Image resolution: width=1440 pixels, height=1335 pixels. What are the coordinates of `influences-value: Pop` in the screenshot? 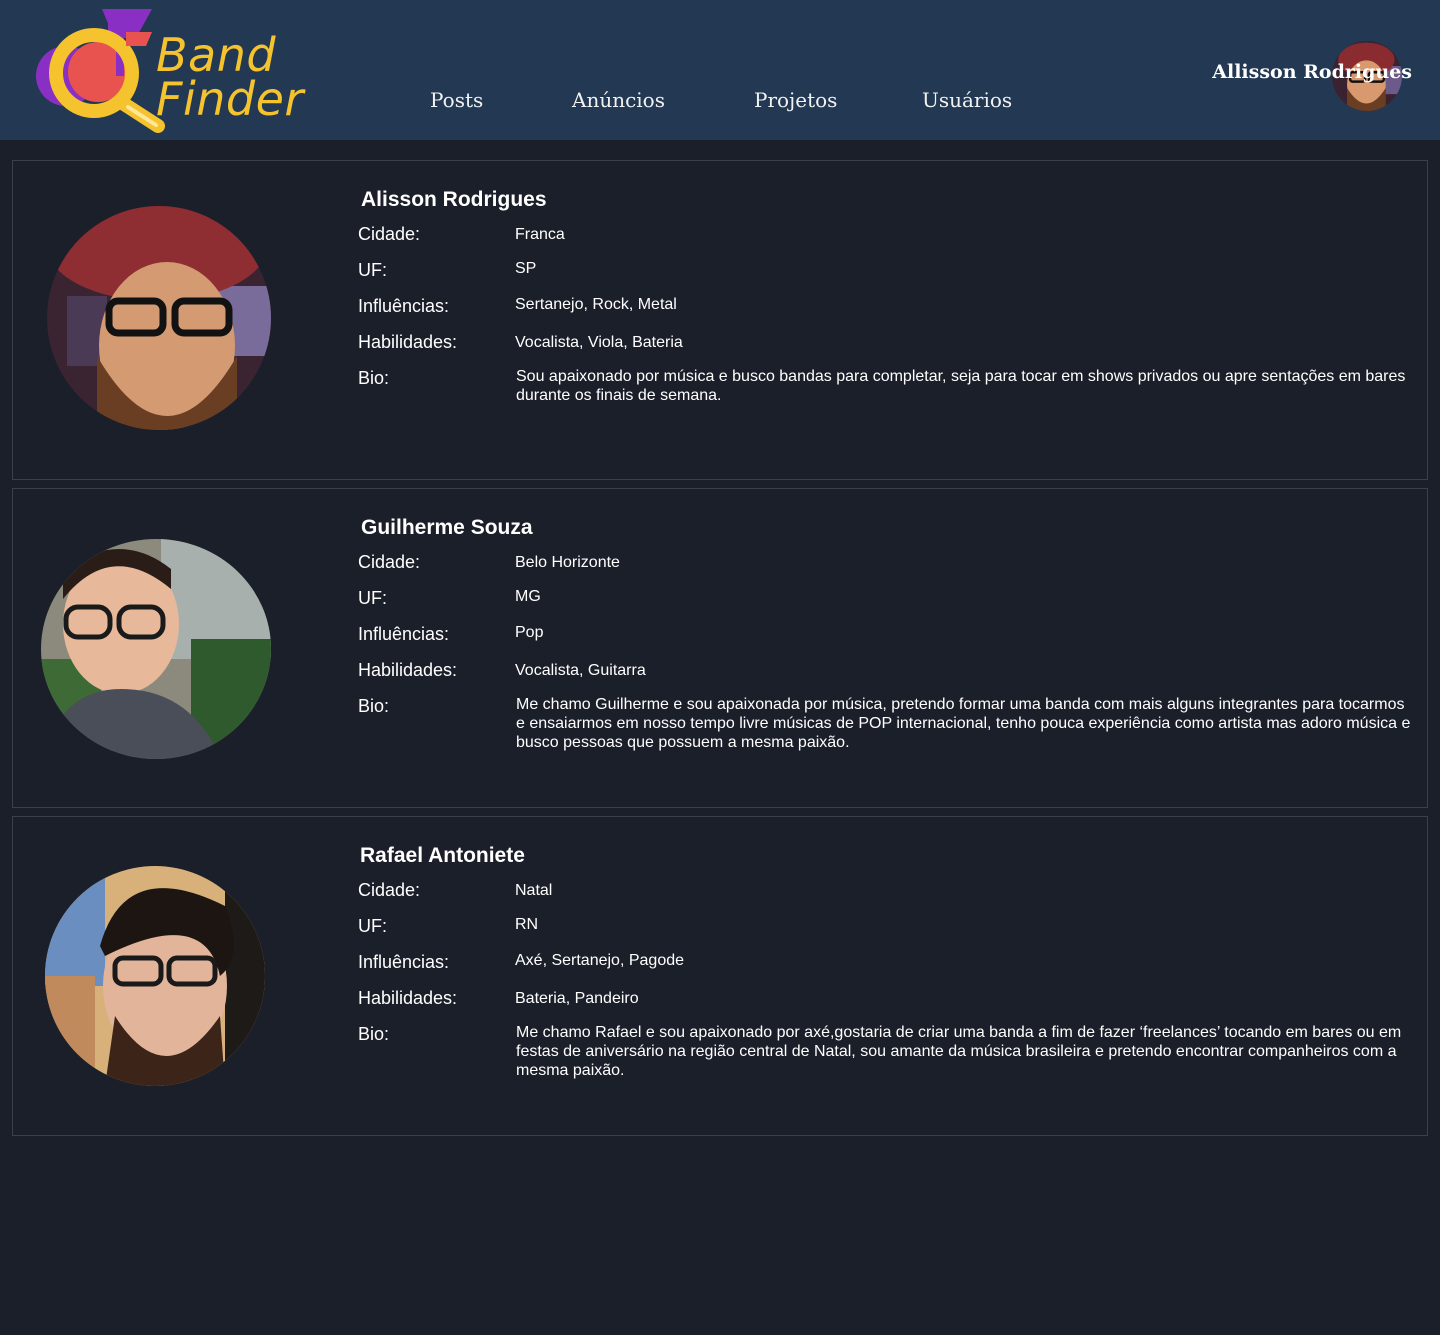 It's located at (529, 632).